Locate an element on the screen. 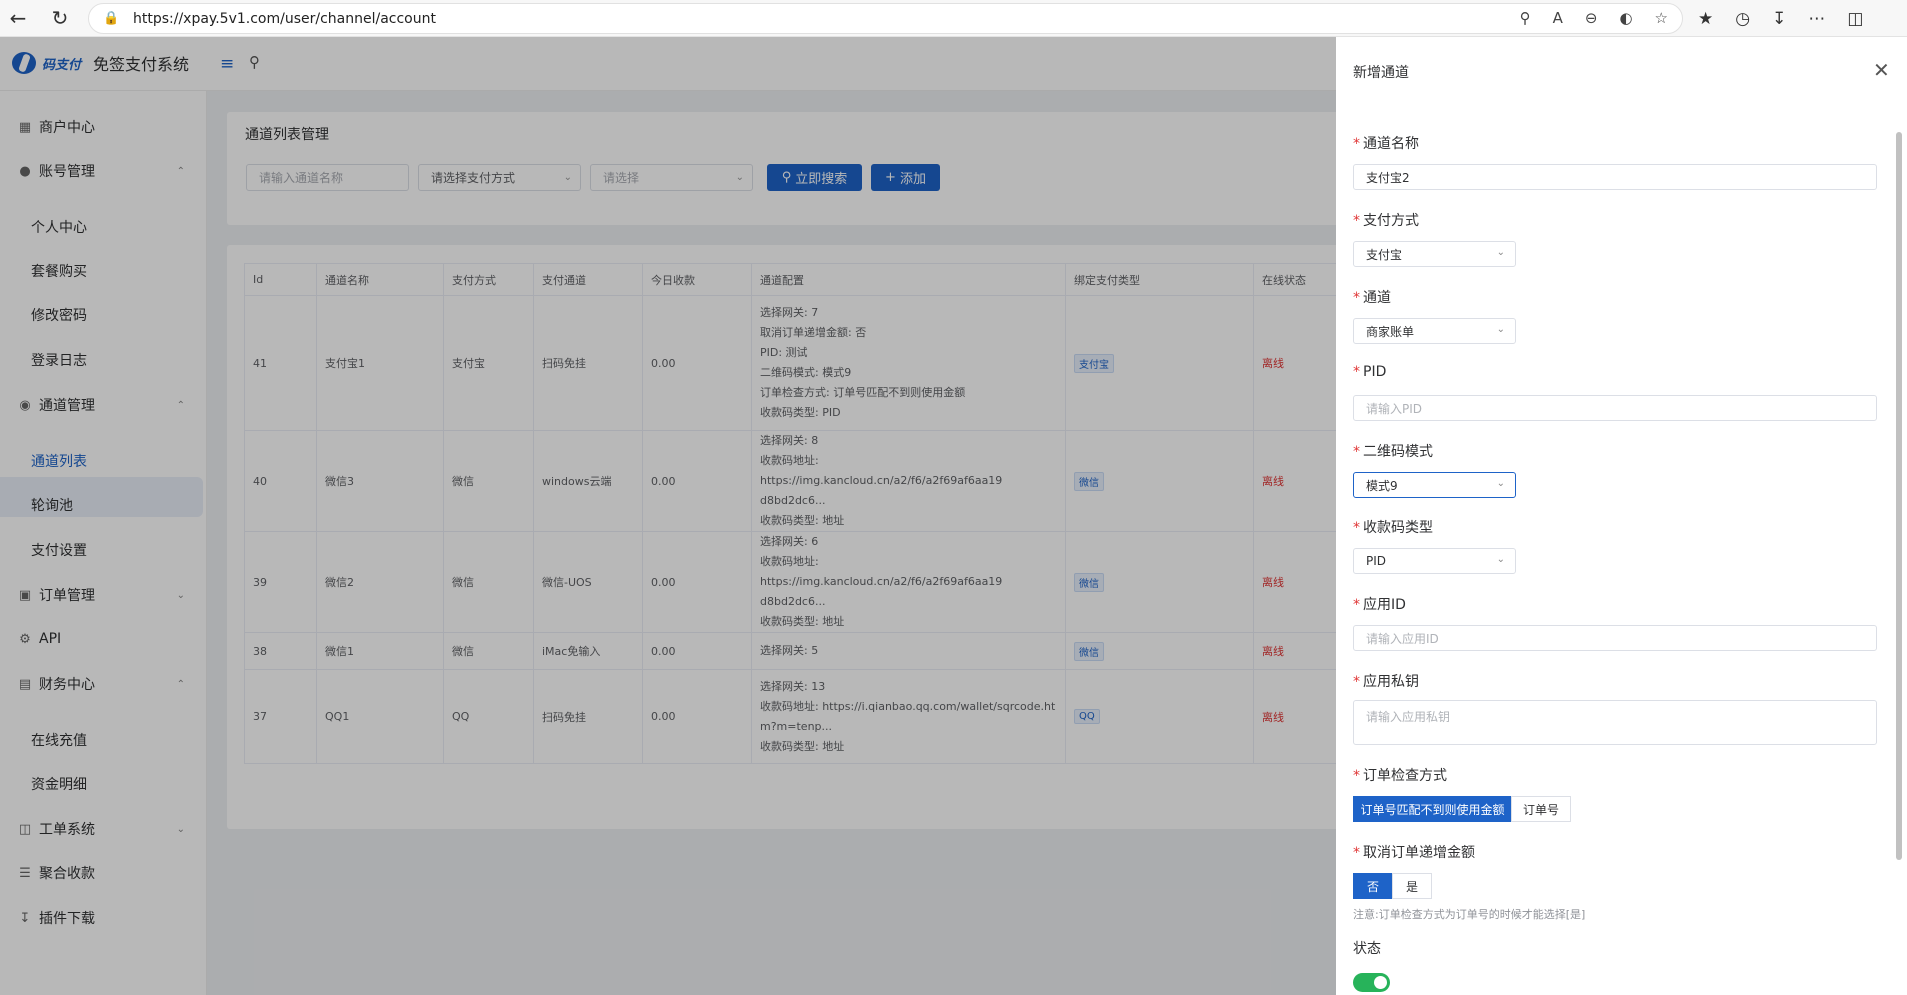 This screenshot has width=1907, height=995. pay-method-select: 支付宝 ⌄ is located at coordinates (1434, 254).